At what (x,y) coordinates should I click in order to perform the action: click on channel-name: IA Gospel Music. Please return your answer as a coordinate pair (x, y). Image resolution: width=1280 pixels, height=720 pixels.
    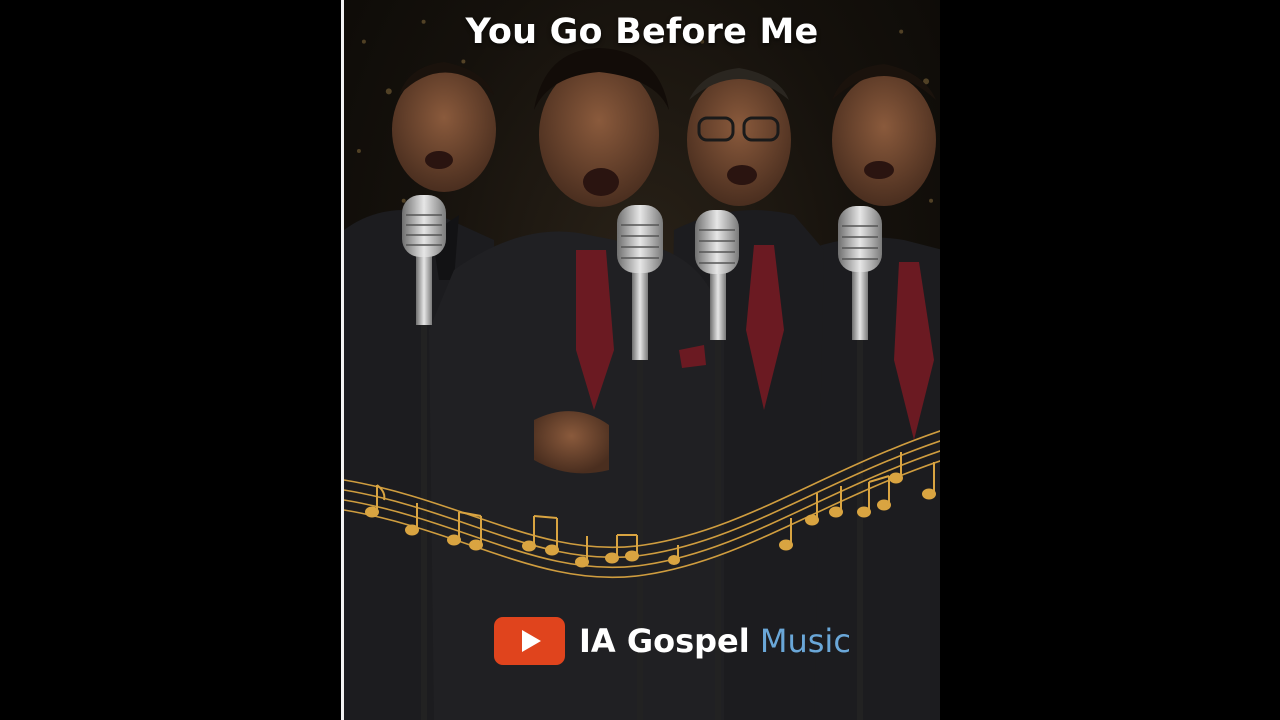
    Looking at the image, I should click on (715, 641).